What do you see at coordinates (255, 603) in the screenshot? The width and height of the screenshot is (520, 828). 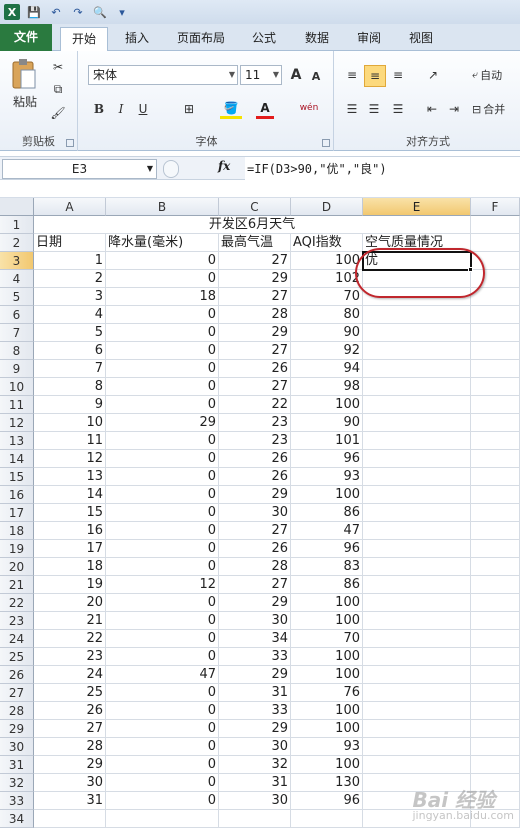 I see `cell-c22: 29` at bounding box center [255, 603].